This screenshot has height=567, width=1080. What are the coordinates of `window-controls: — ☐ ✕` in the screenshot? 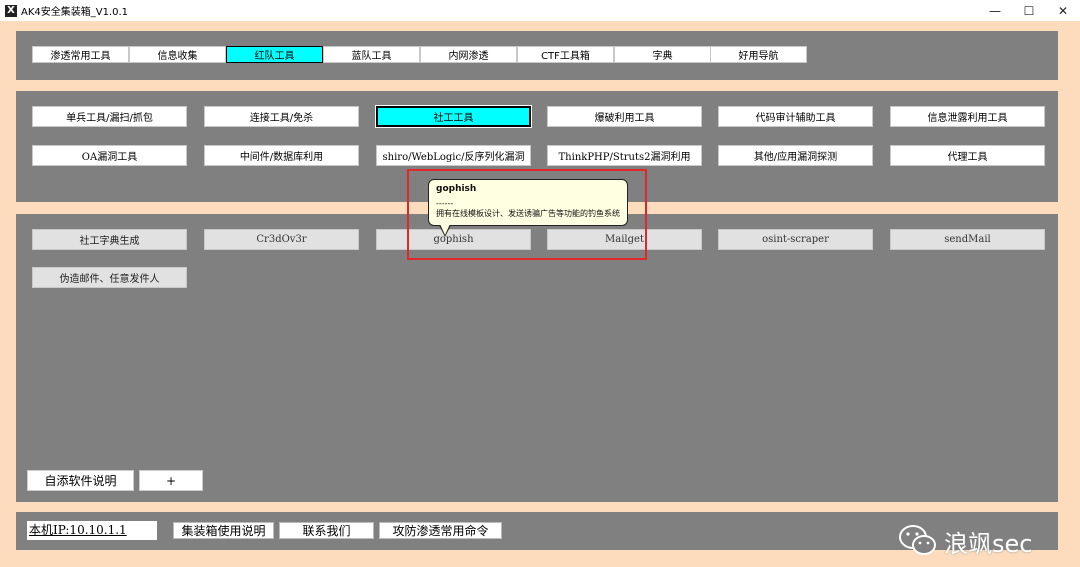 It's located at (1029, 10).